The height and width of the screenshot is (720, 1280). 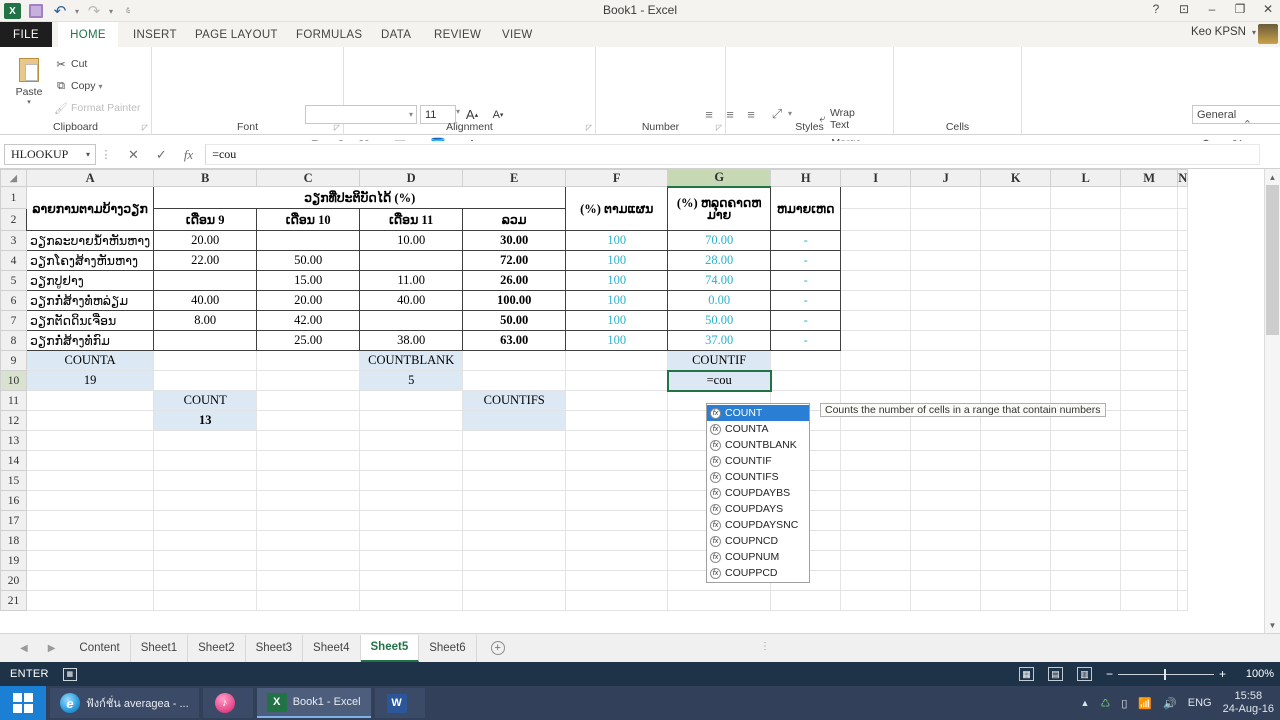 What do you see at coordinates (1016, 300) in the screenshot?
I see `cell-k6` at bounding box center [1016, 300].